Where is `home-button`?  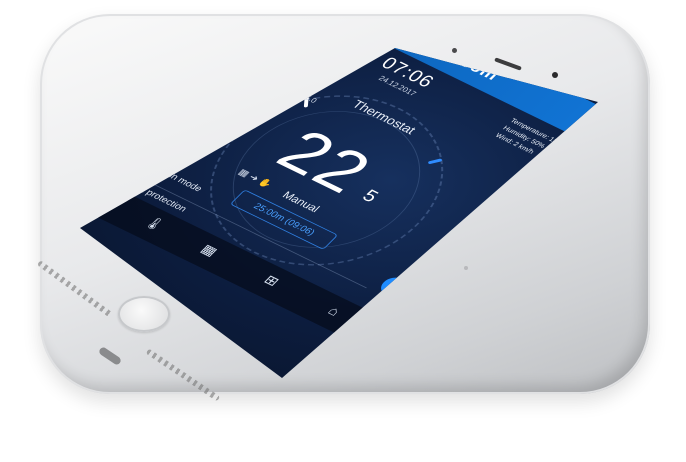 home-button is located at coordinates (144, 314).